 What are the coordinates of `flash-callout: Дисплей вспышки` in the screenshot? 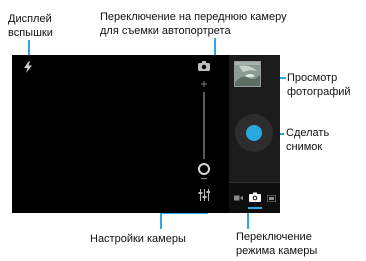 It's located at (30, 26).